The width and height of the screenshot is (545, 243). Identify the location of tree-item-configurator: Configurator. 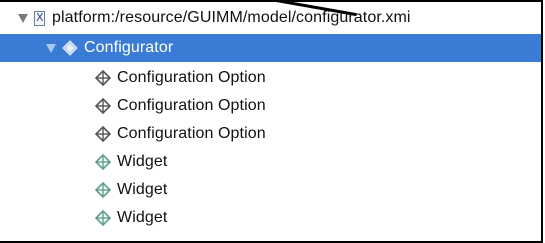
(270, 48).